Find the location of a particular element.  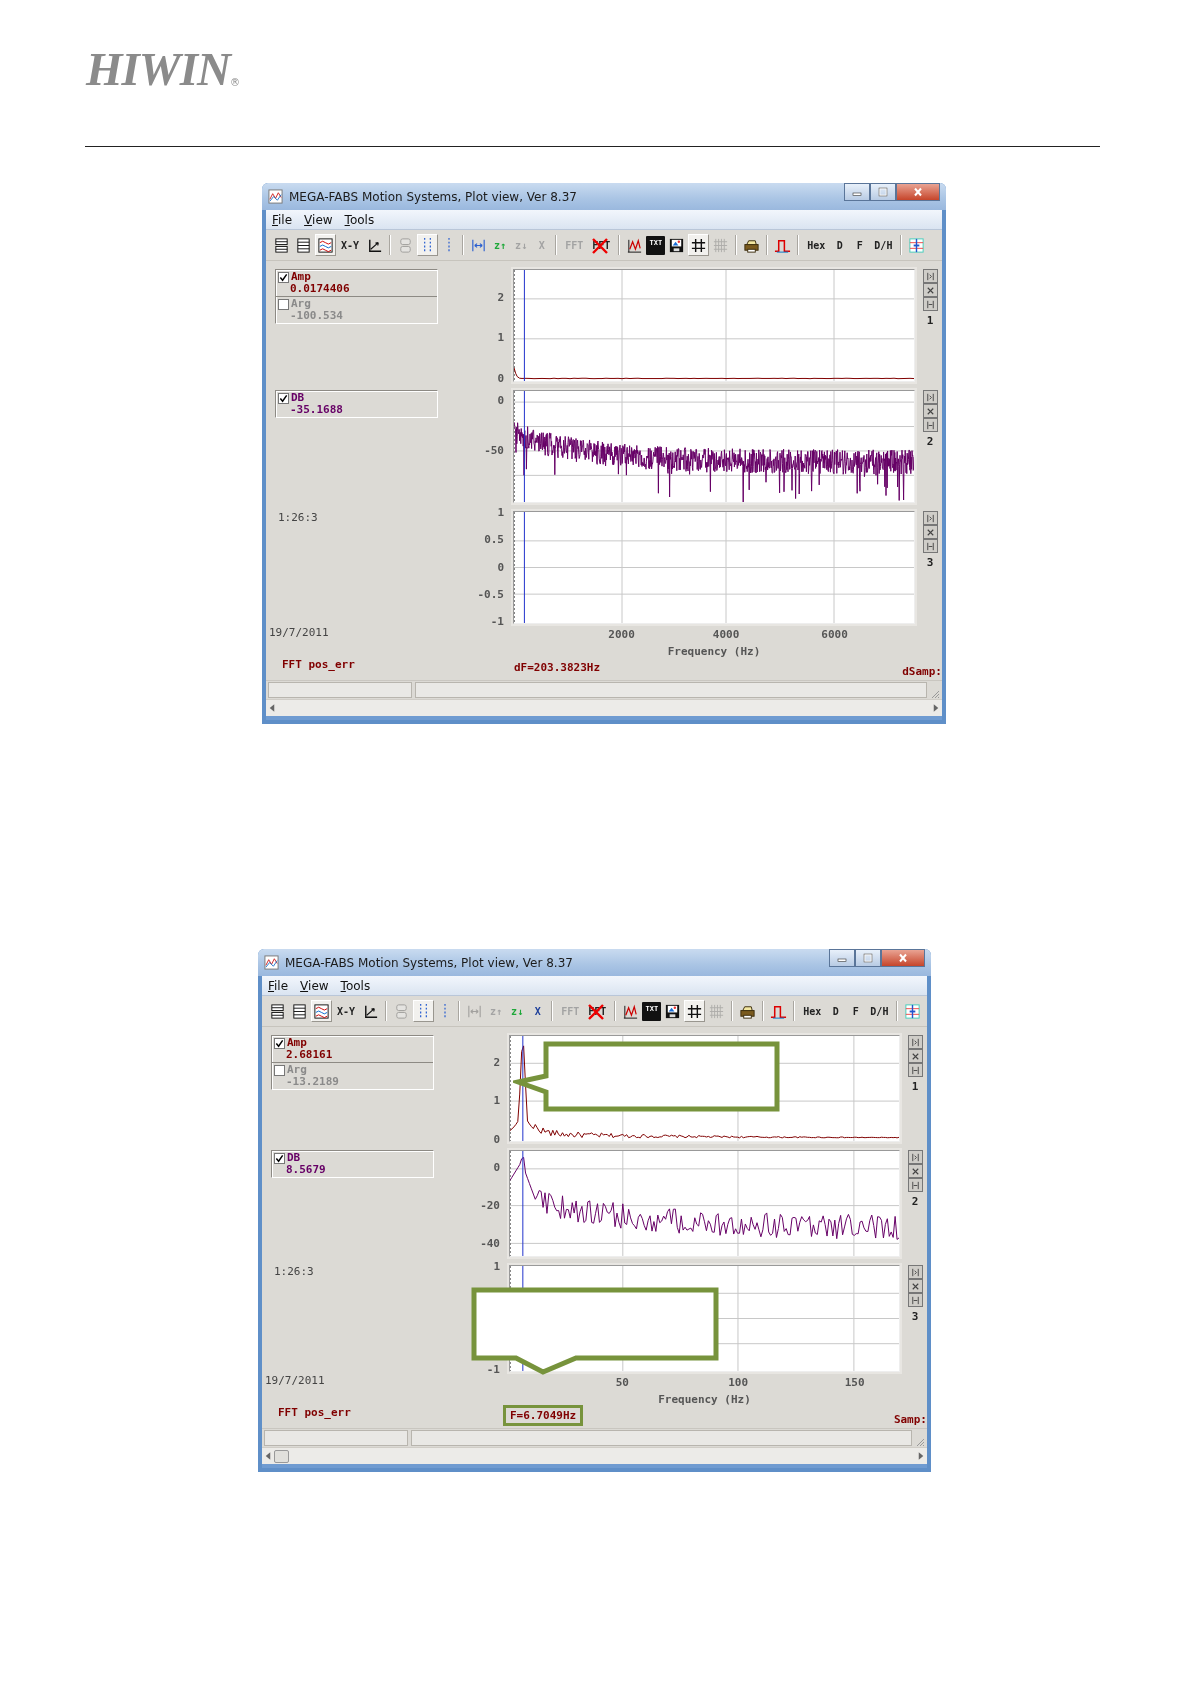

plot-number: 1 is located at coordinates (930, 320).